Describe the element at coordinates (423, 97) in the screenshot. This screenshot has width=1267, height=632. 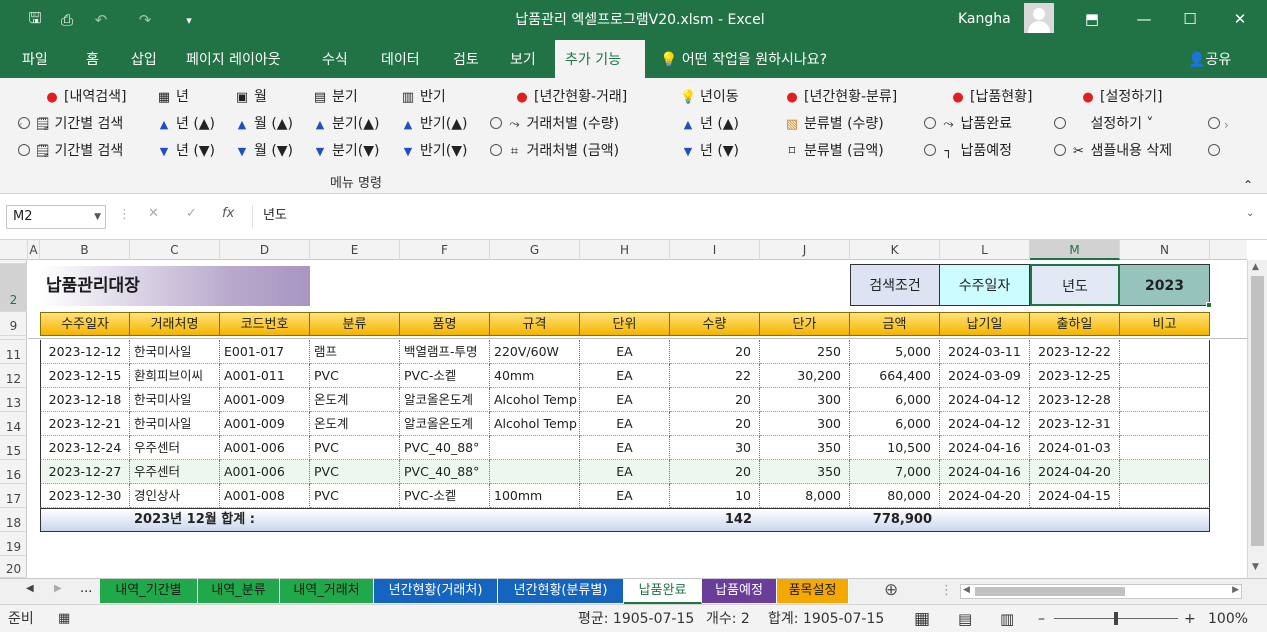
I see `menu-half: ▥ 반기` at that location.